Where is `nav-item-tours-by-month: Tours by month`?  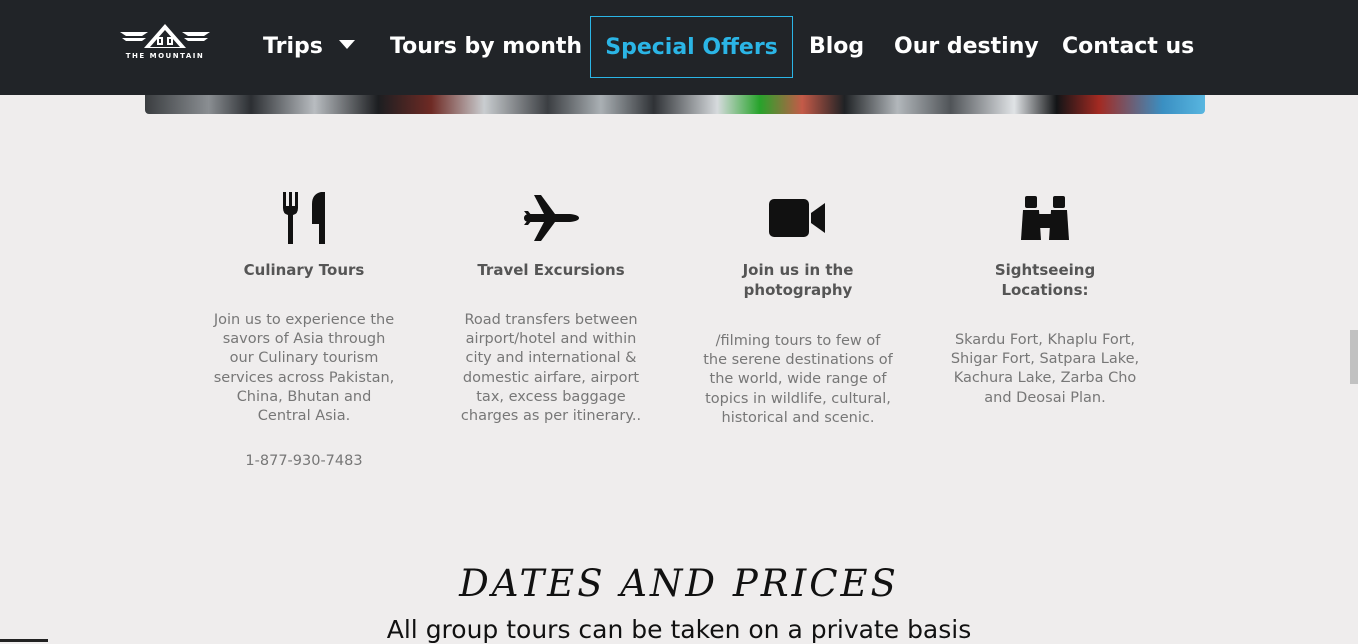
nav-item-tours-by-month: Tours by month is located at coordinates (486, 47).